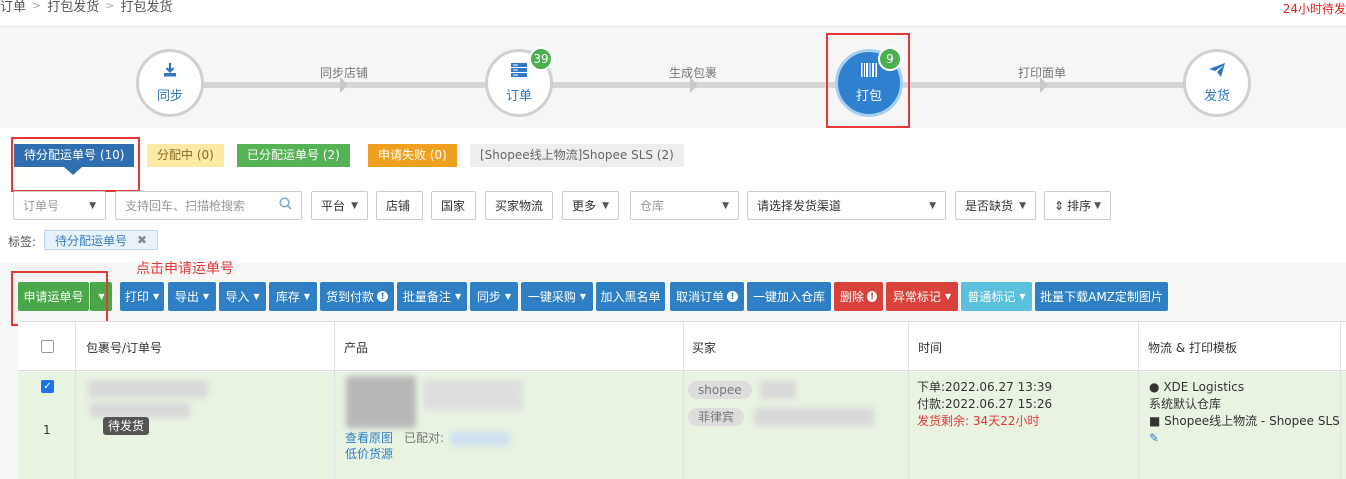  What do you see at coordinates (59, 298) in the screenshot?
I see `highlight-box-apply` at bounding box center [59, 298].